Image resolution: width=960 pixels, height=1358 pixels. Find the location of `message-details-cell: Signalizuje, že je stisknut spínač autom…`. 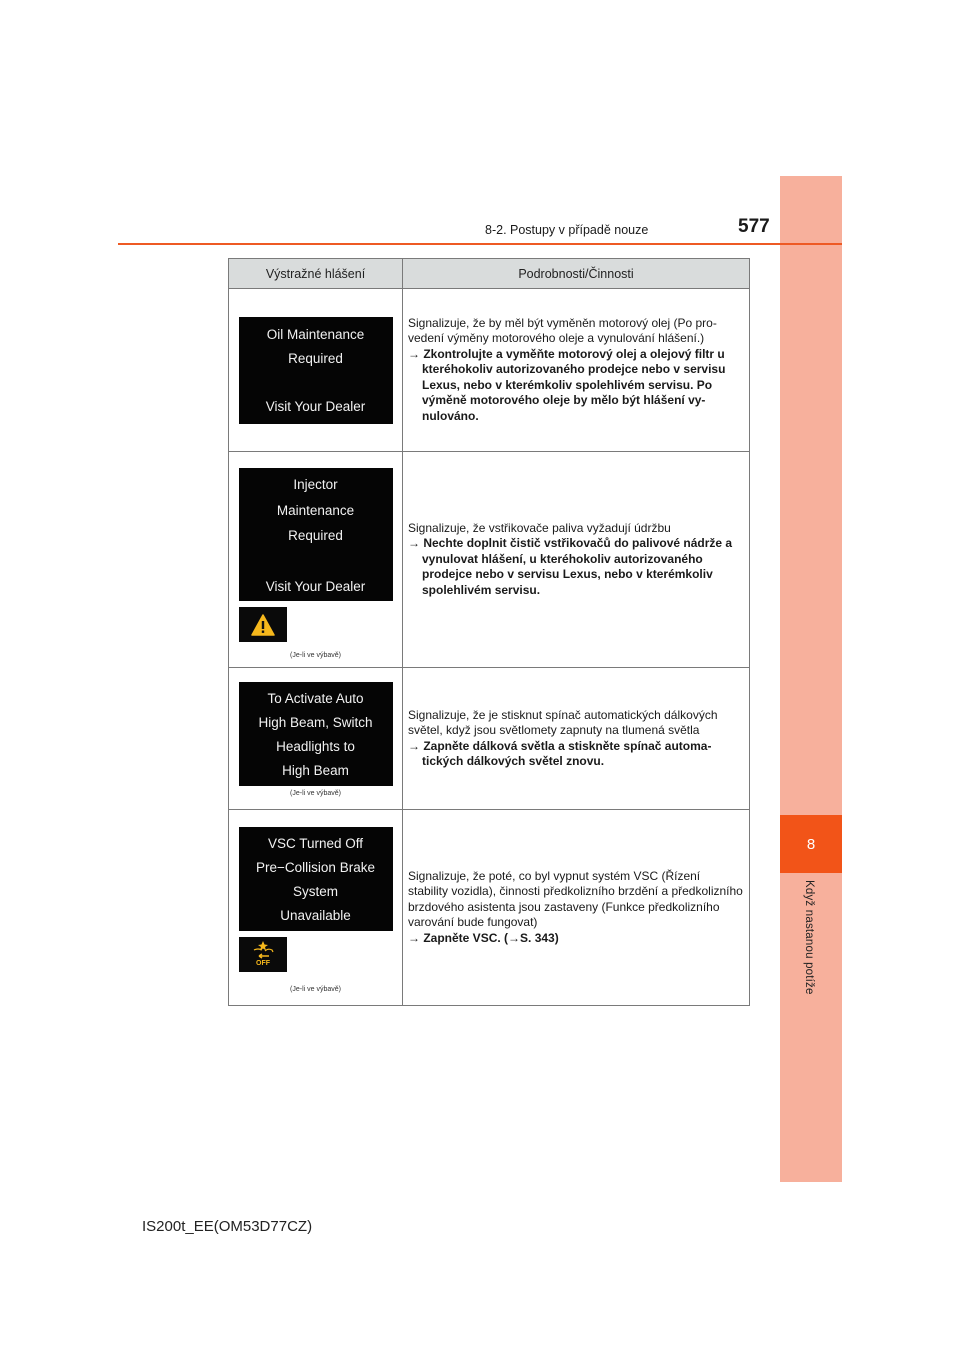

message-details-cell: Signalizuje, že je stisknut spínač autom… is located at coordinates (576, 738).